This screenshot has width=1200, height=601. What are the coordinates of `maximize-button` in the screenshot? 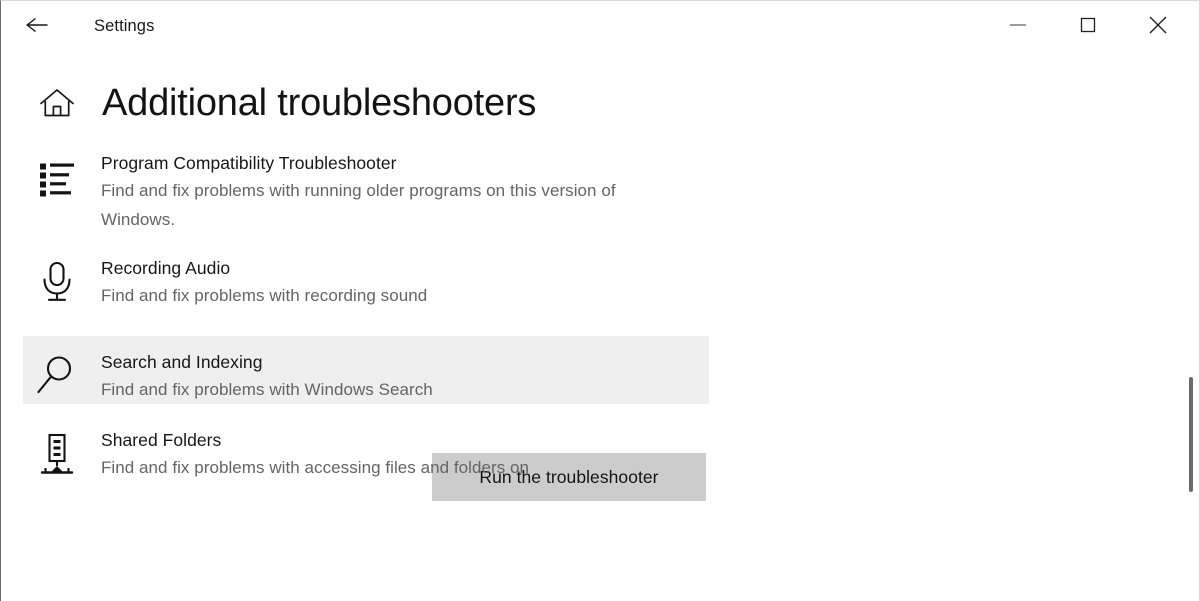 It's located at (1088, 25).